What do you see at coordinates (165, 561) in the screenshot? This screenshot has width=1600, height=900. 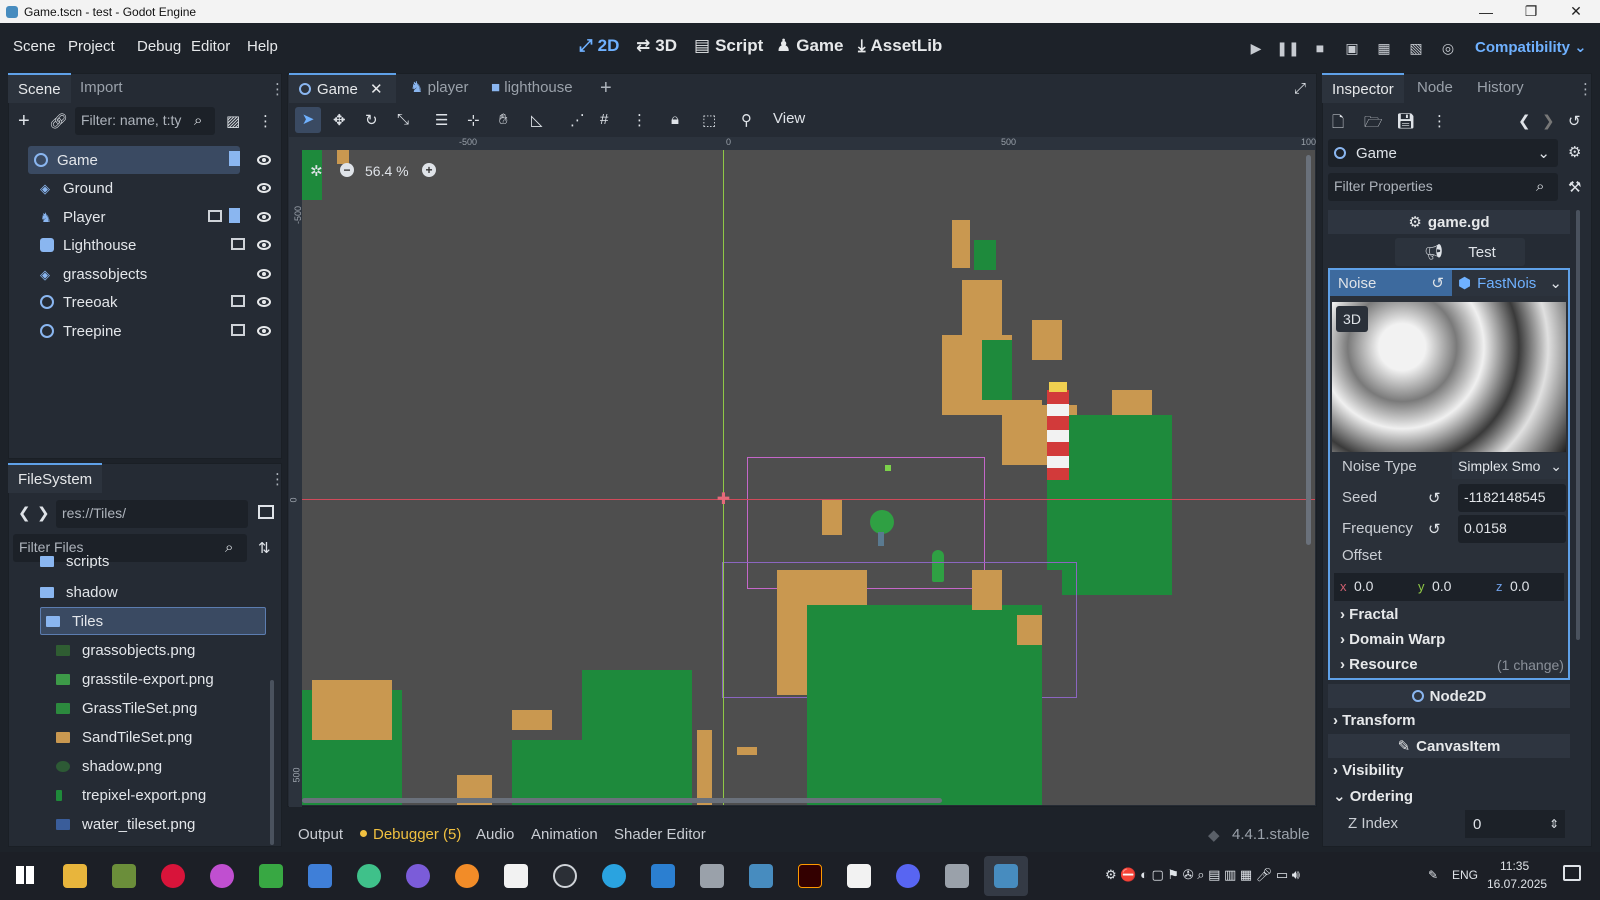 I see `fs-folder-scripts: scripts` at bounding box center [165, 561].